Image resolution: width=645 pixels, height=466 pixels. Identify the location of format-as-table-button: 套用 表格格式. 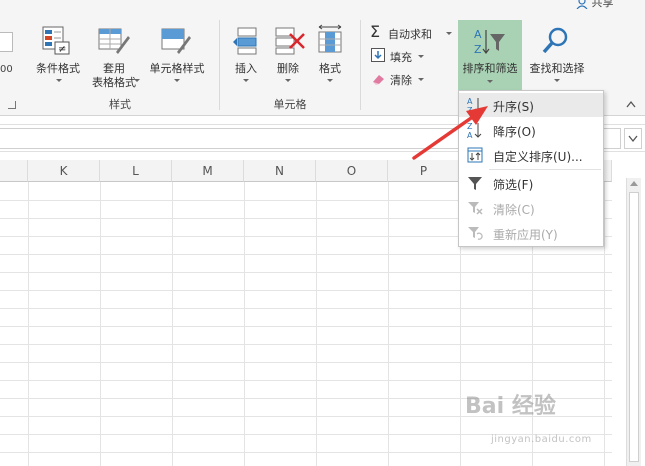
(114, 58).